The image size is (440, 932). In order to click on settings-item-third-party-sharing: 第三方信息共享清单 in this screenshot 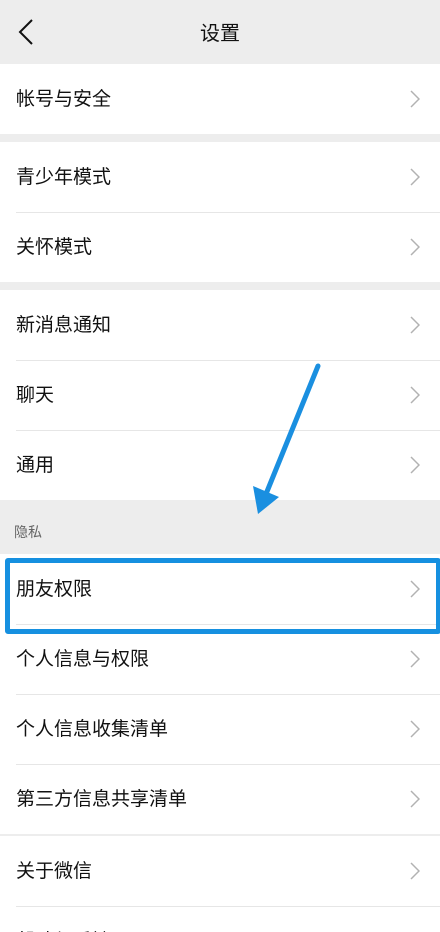, I will do `click(220, 799)`.